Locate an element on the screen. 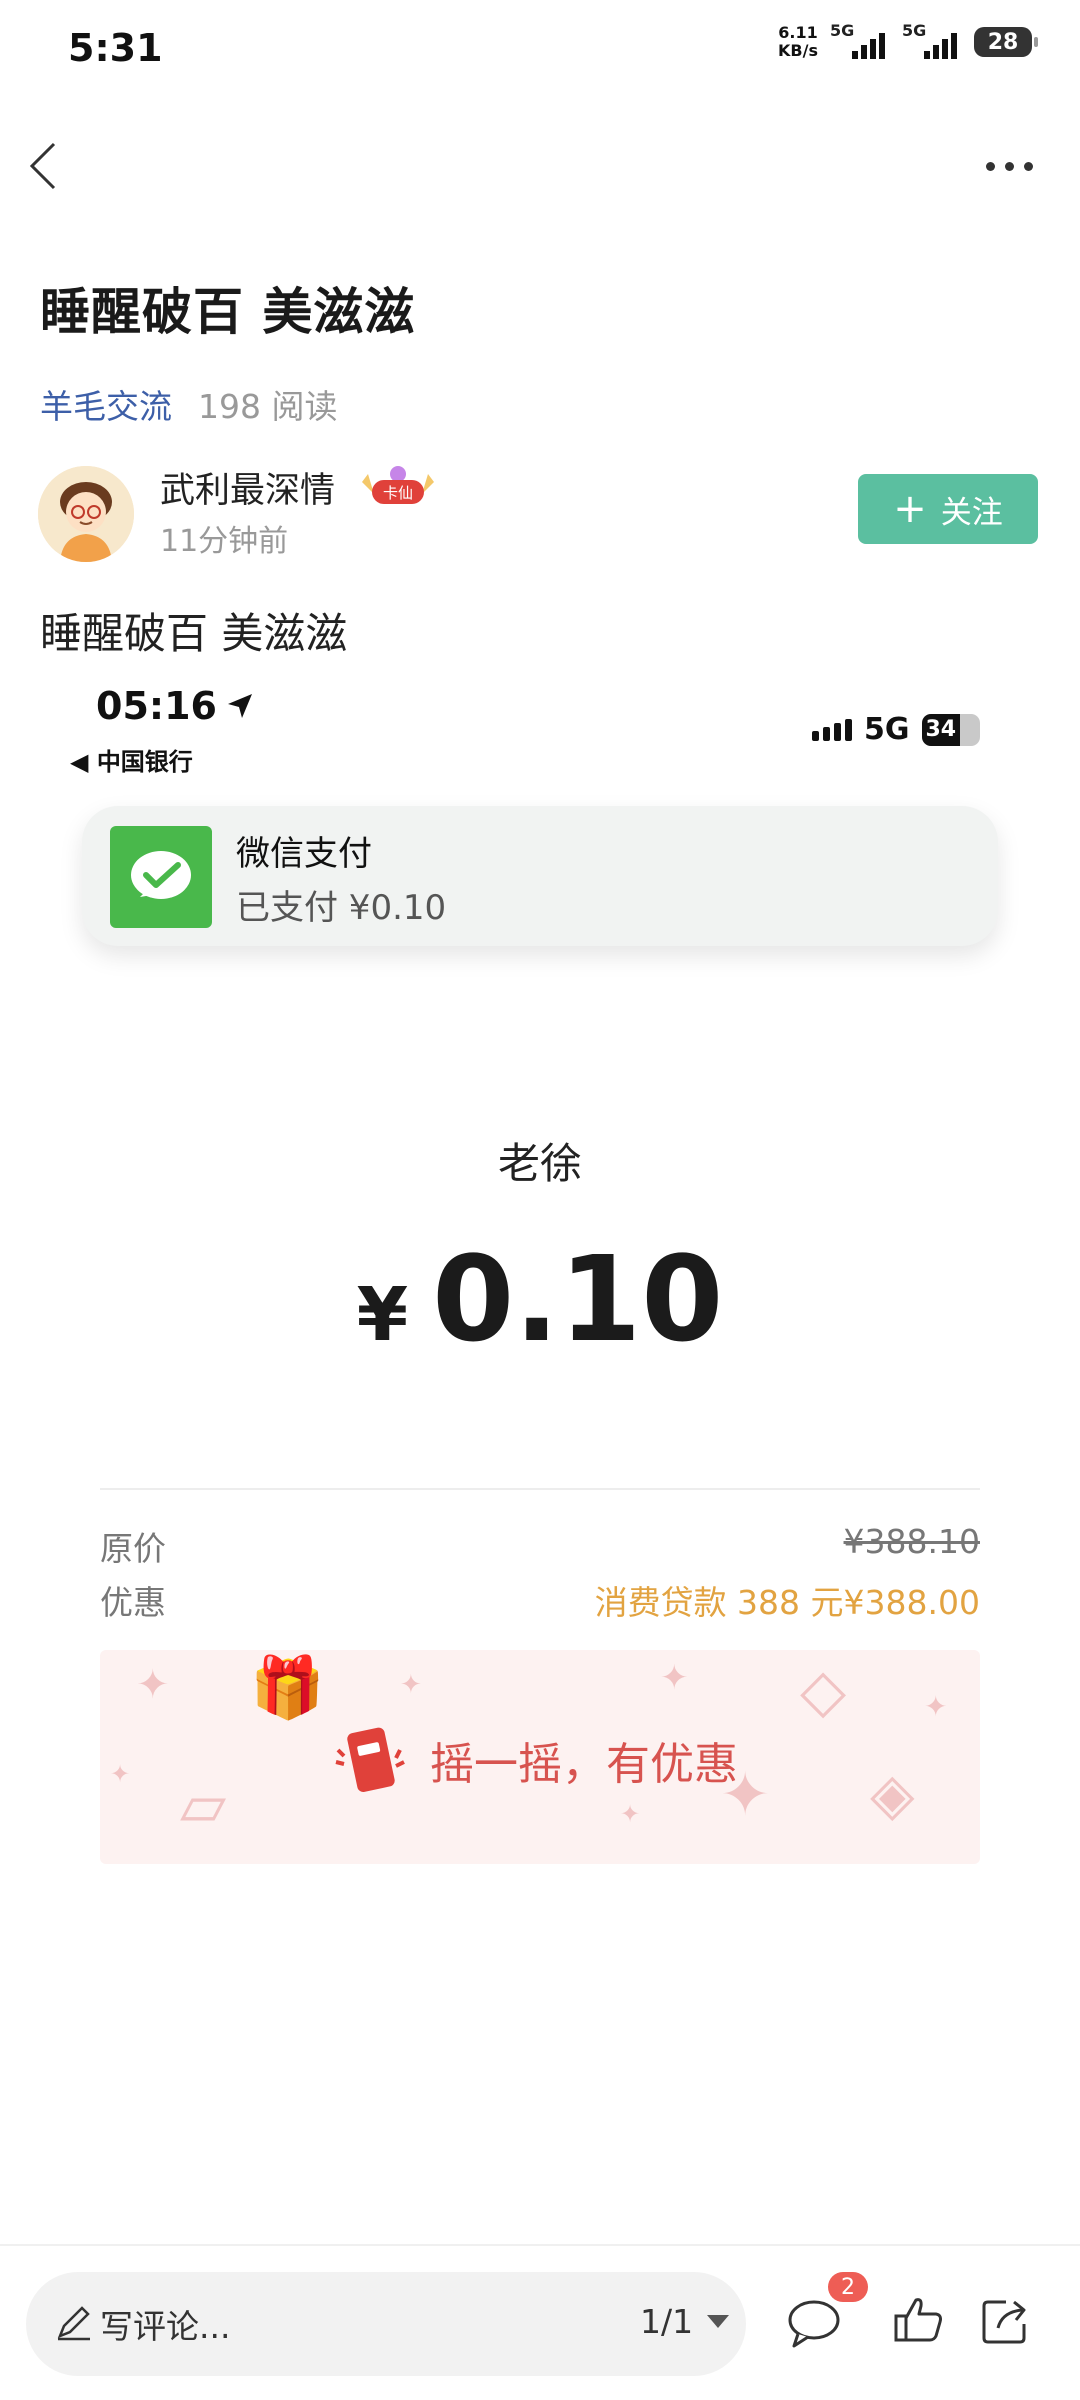 The height and width of the screenshot is (2400, 1080). notification-body: 已支付 ¥0.10 is located at coordinates (341, 908).